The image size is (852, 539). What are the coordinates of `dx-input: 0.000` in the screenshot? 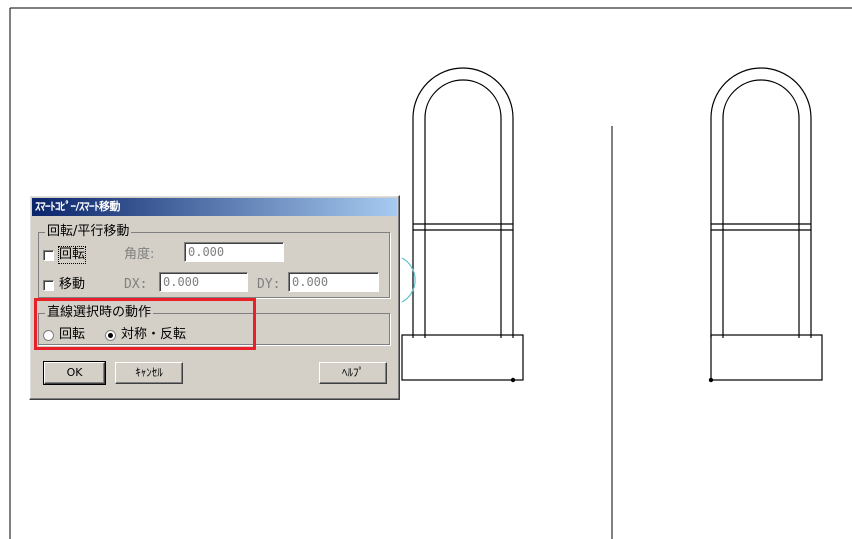 It's located at (203, 282).